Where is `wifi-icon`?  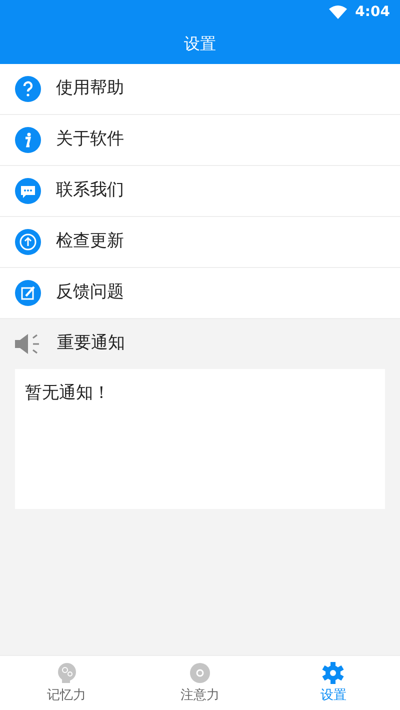
wifi-icon is located at coordinates (338, 12).